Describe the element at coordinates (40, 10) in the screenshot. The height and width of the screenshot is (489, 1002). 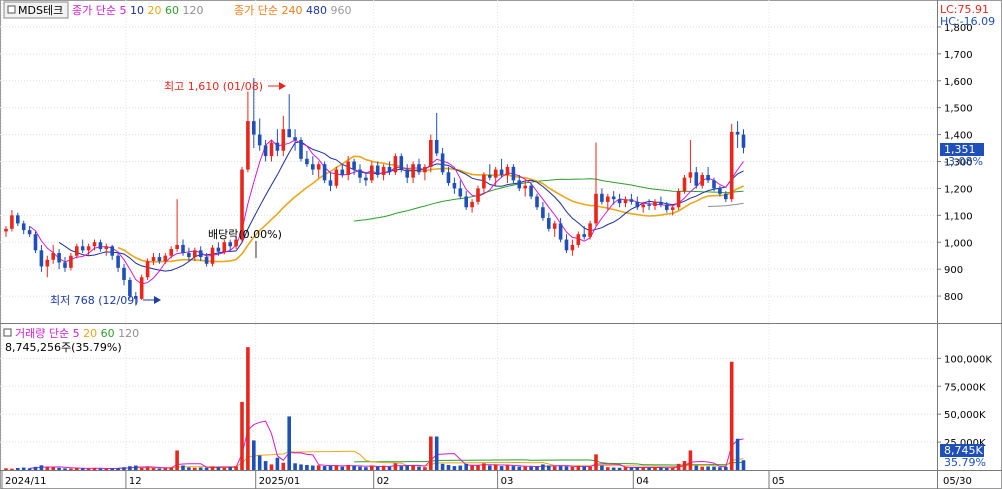
I see `stock-name: MDS테크` at that location.